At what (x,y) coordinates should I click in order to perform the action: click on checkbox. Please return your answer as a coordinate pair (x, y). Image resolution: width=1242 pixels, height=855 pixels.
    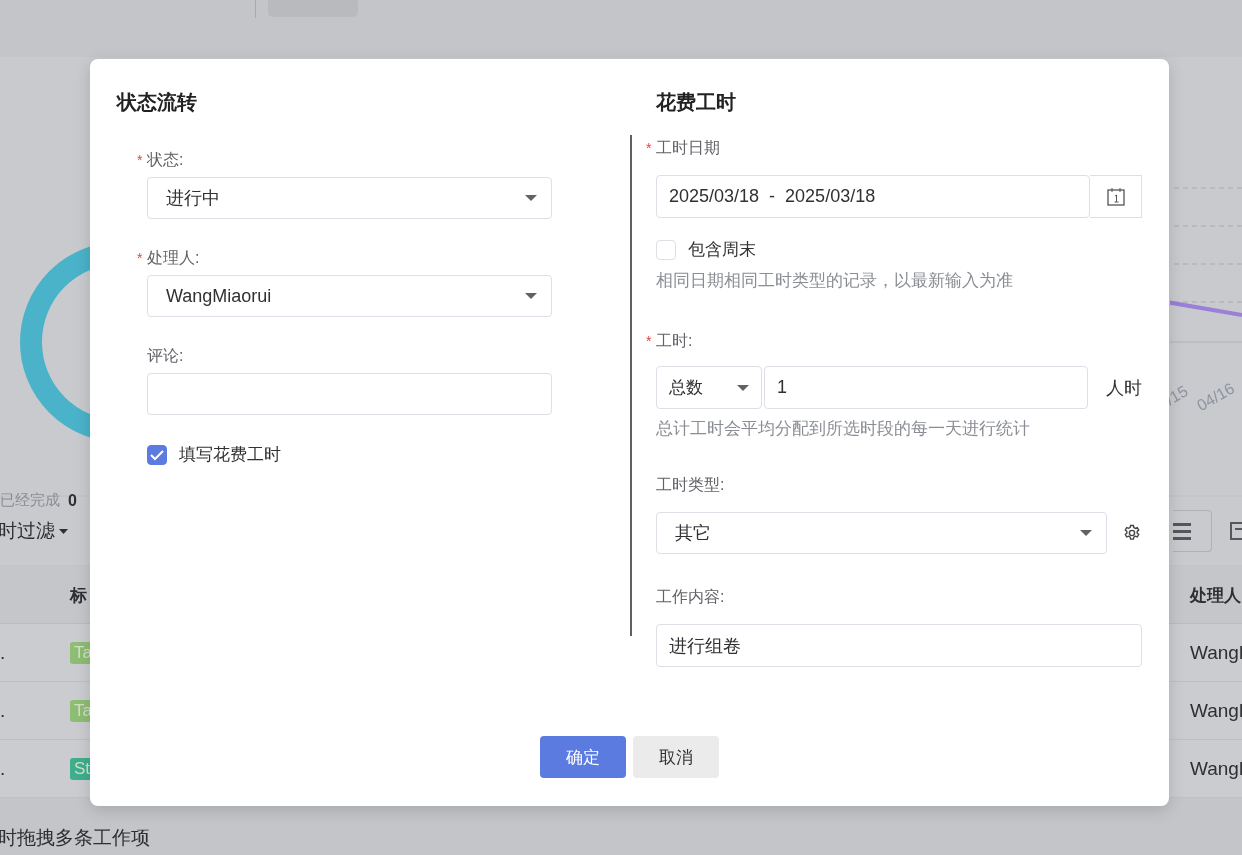
    Looking at the image, I should click on (157, 454).